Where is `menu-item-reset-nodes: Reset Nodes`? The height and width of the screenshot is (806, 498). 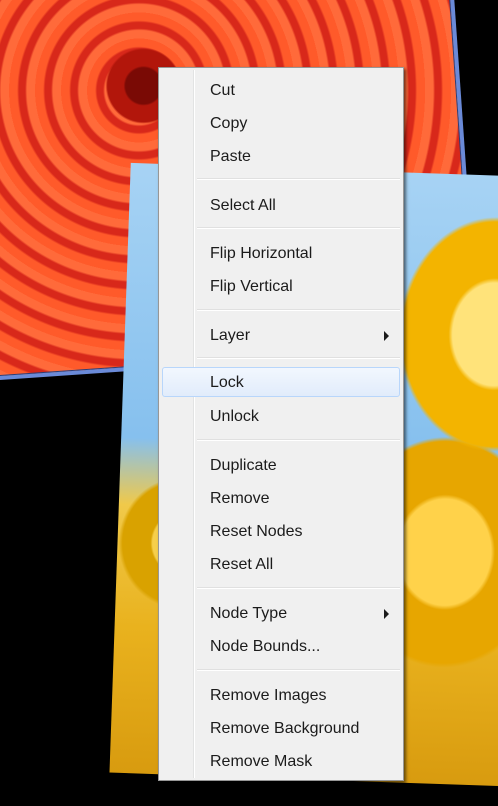 menu-item-reset-nodes: Reset Nodes is located at coordinates (281, 531).